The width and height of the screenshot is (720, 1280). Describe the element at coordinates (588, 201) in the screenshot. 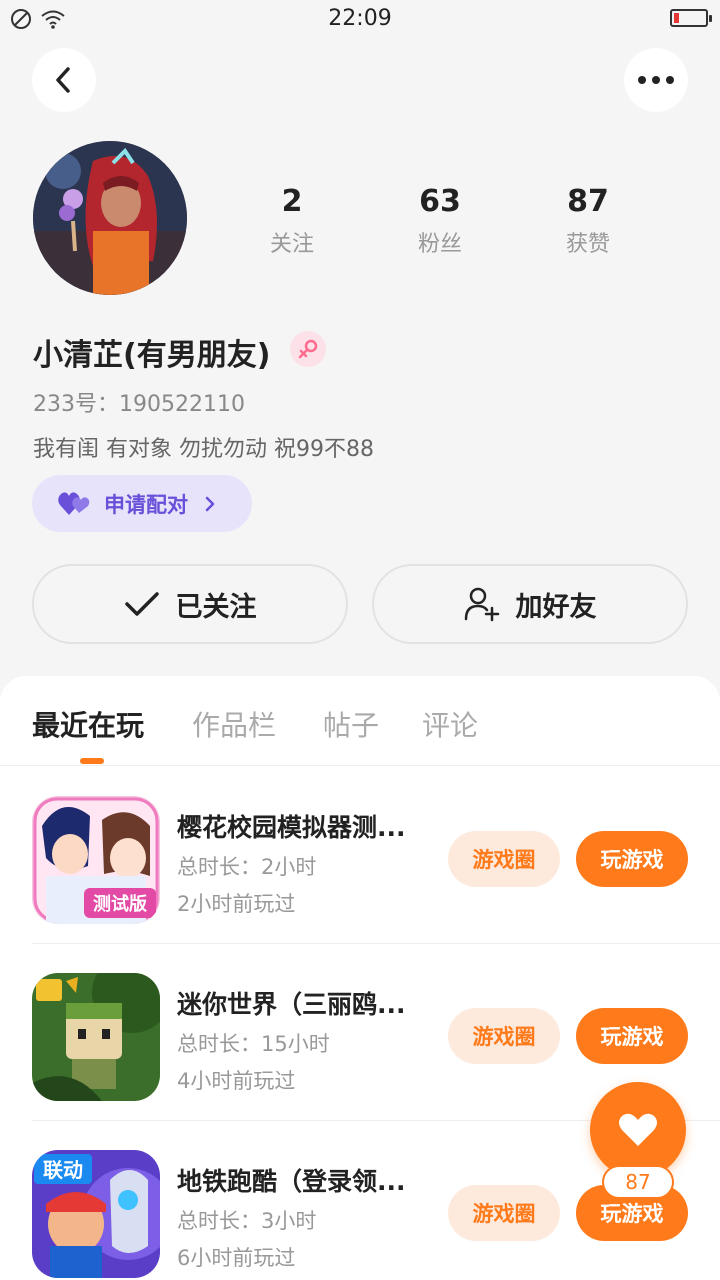

I see `stat-value: 87` at that location.